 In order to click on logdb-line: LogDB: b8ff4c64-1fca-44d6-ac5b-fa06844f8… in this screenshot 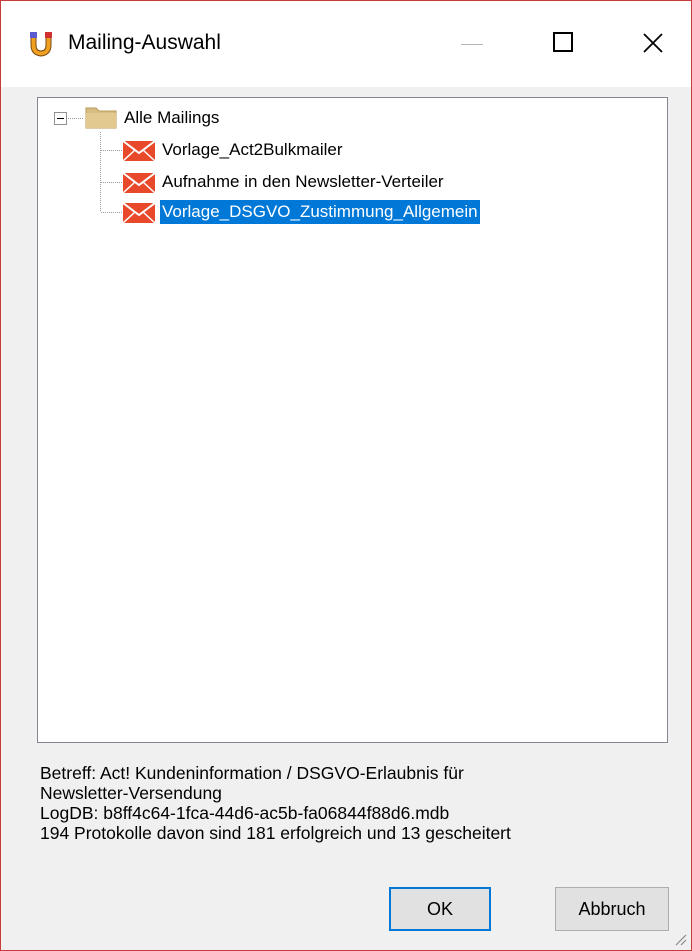, I will do `click(245, 813)`.